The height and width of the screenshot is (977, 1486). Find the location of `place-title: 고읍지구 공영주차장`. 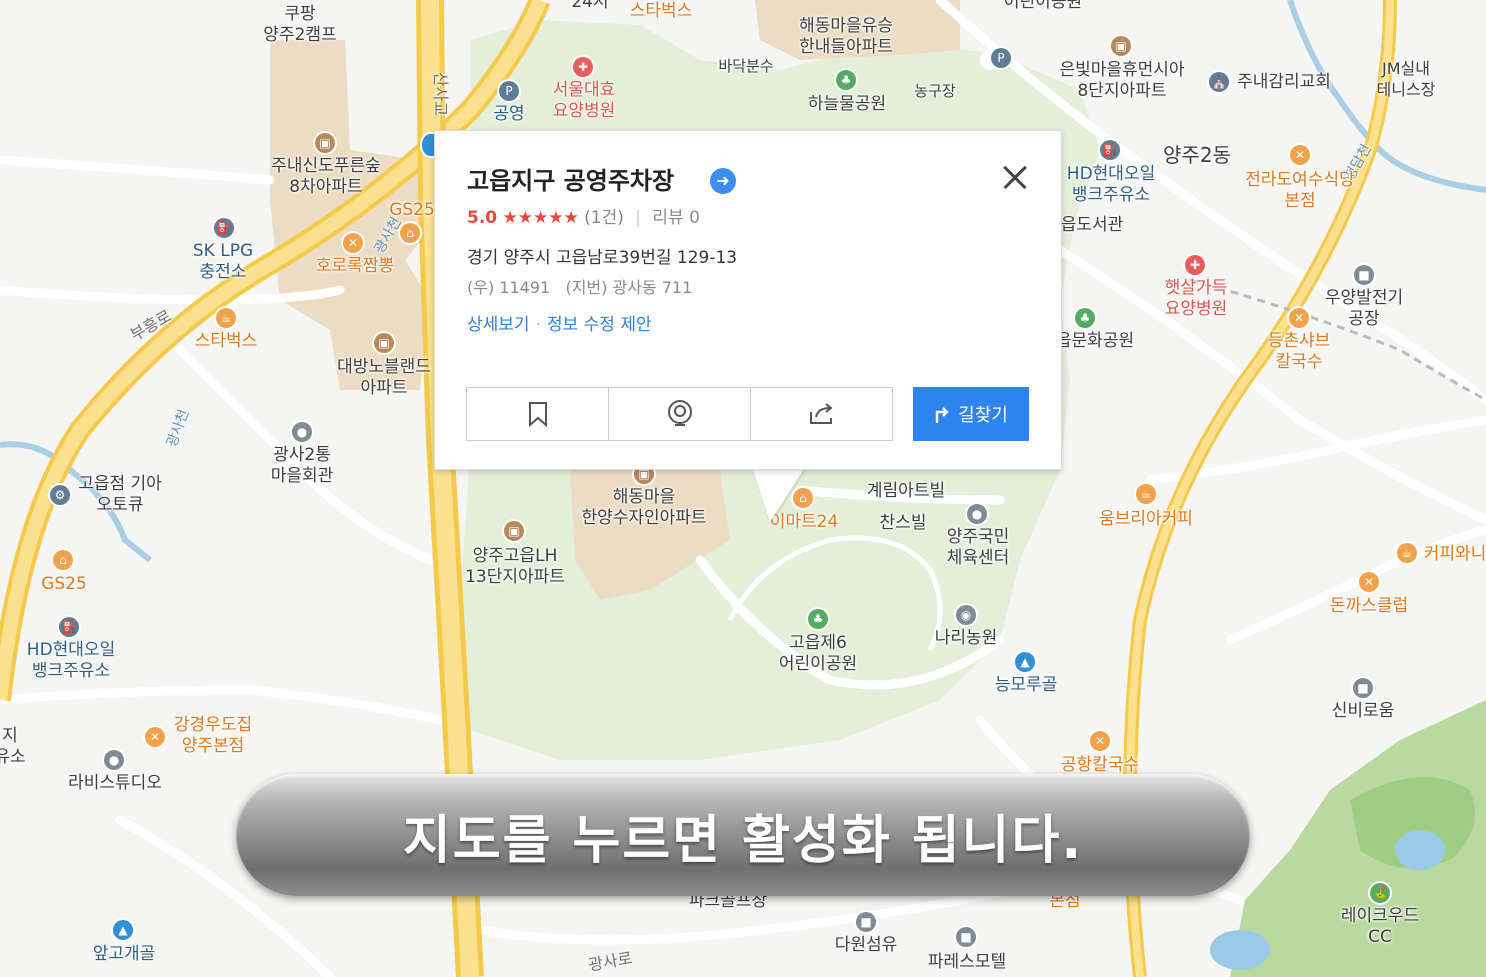

place-title: 고읍지구 공영주차장 is located at coordinates (570, 178).